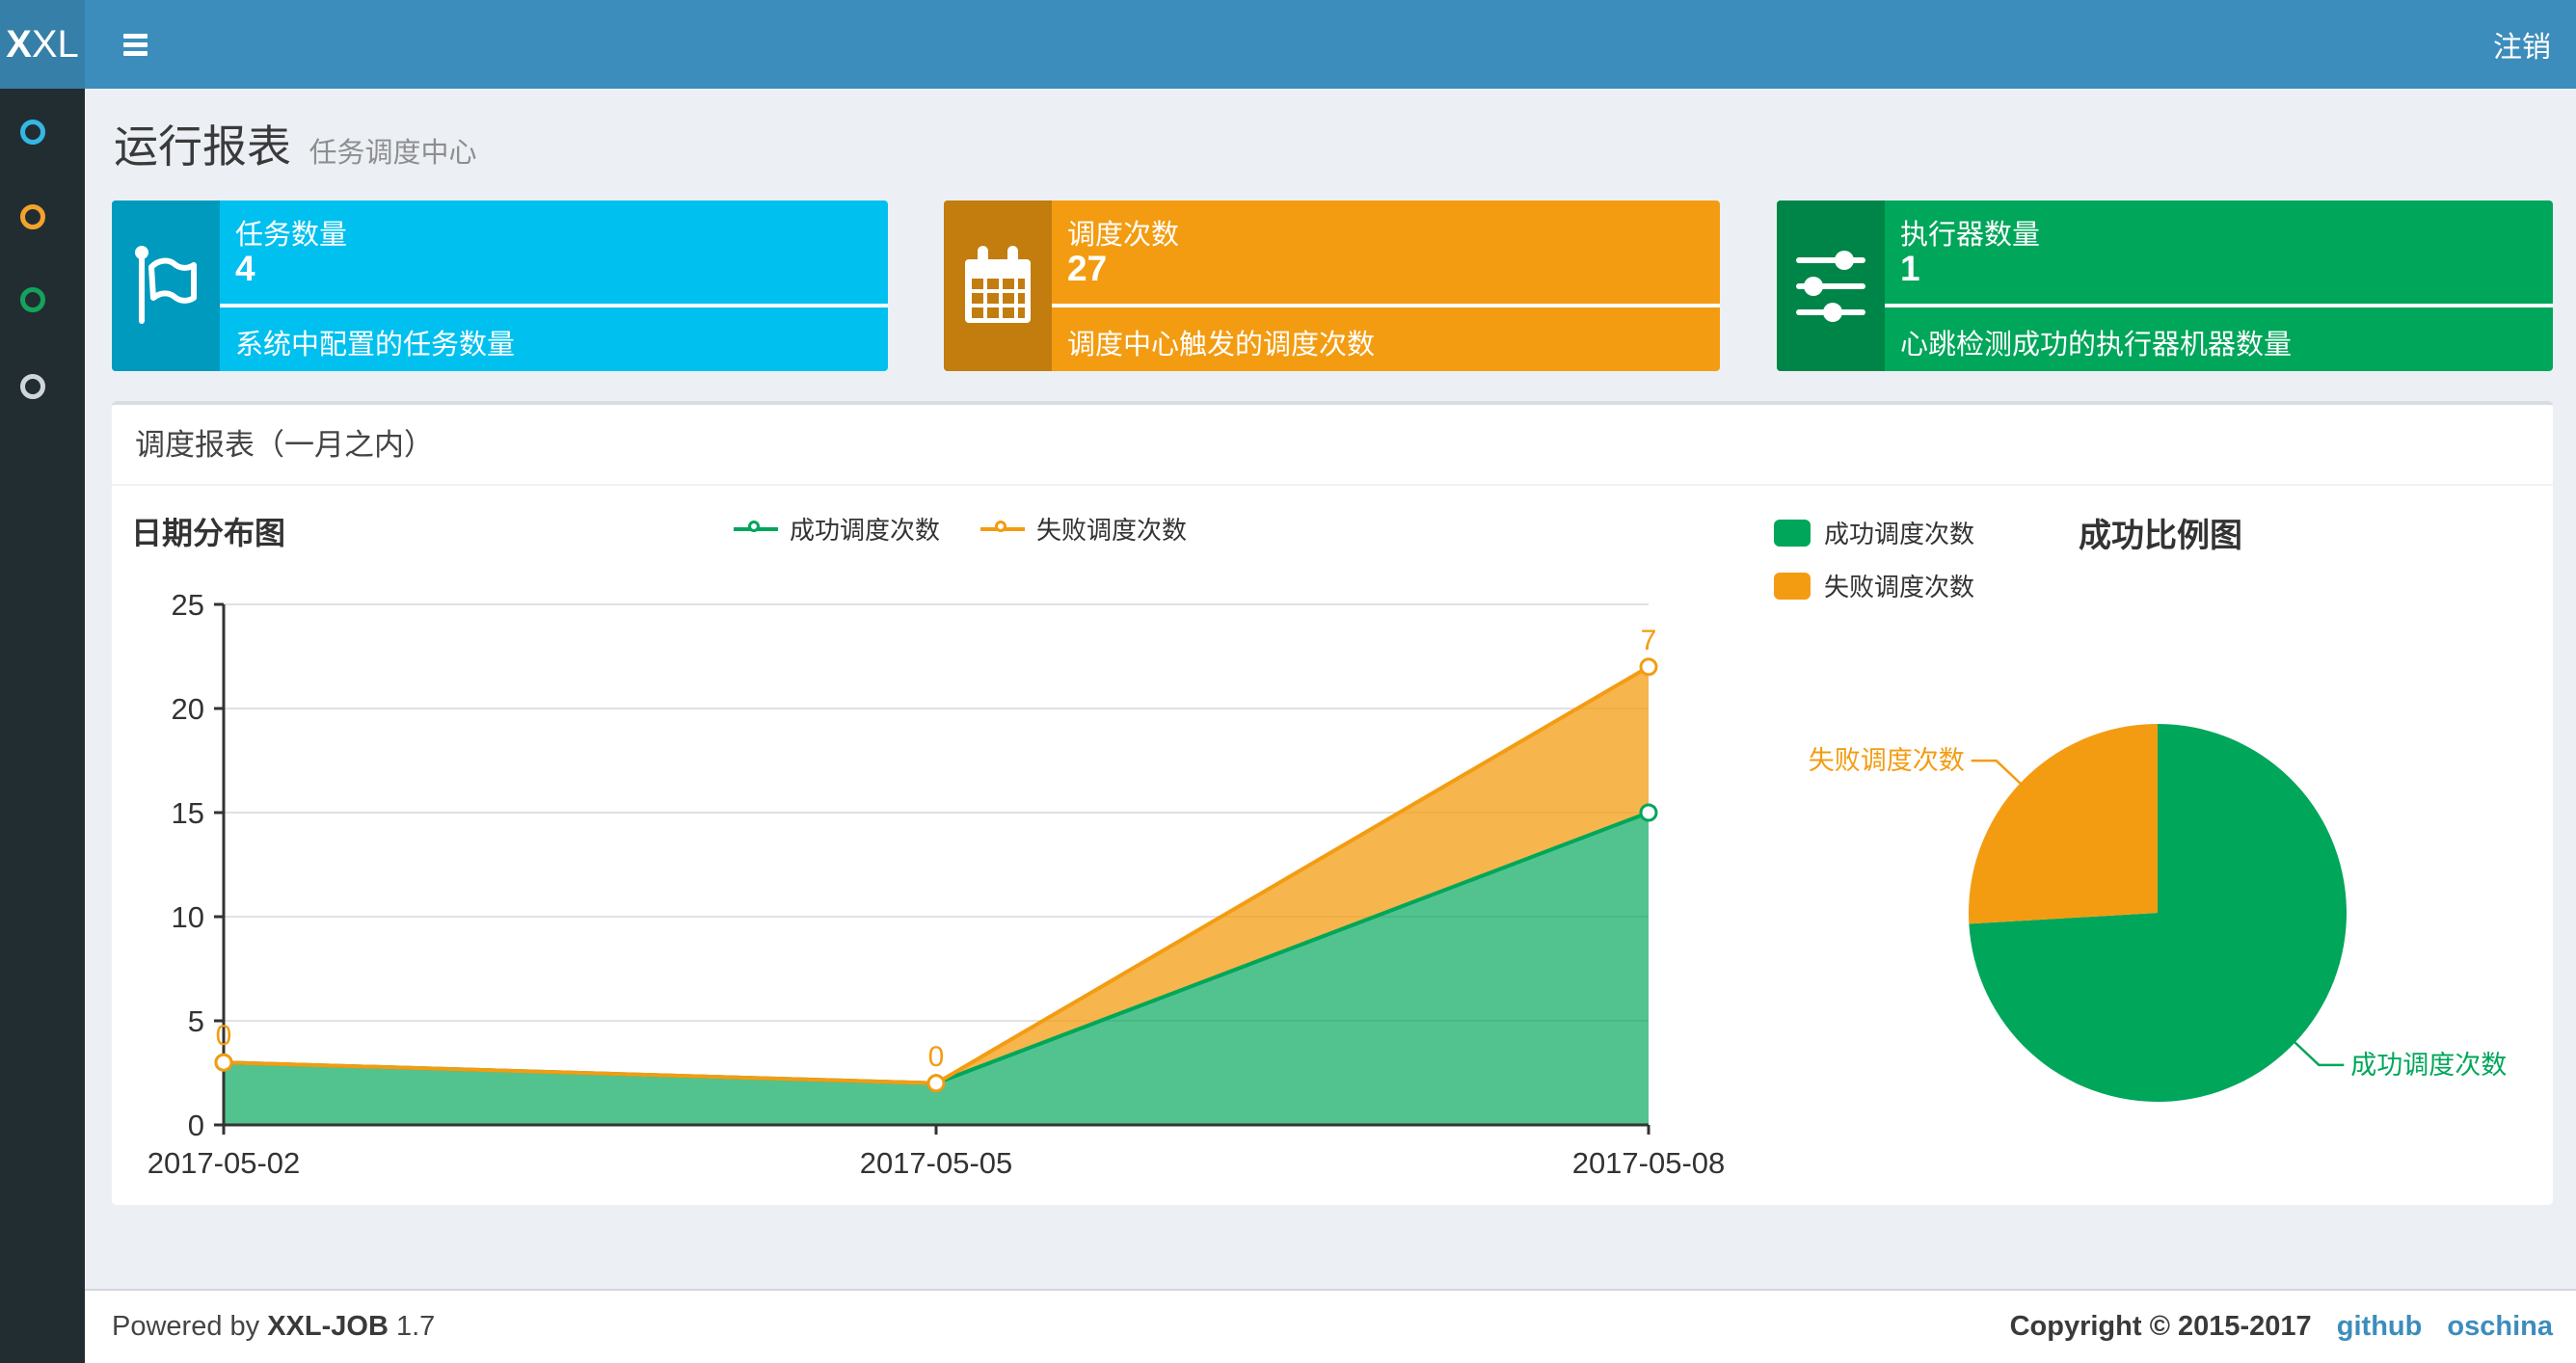 Image resolution: width=2576 pixels, height=1363 pixels. I want to click on page-subtitle: 任务调度中心, so click(393, 153).